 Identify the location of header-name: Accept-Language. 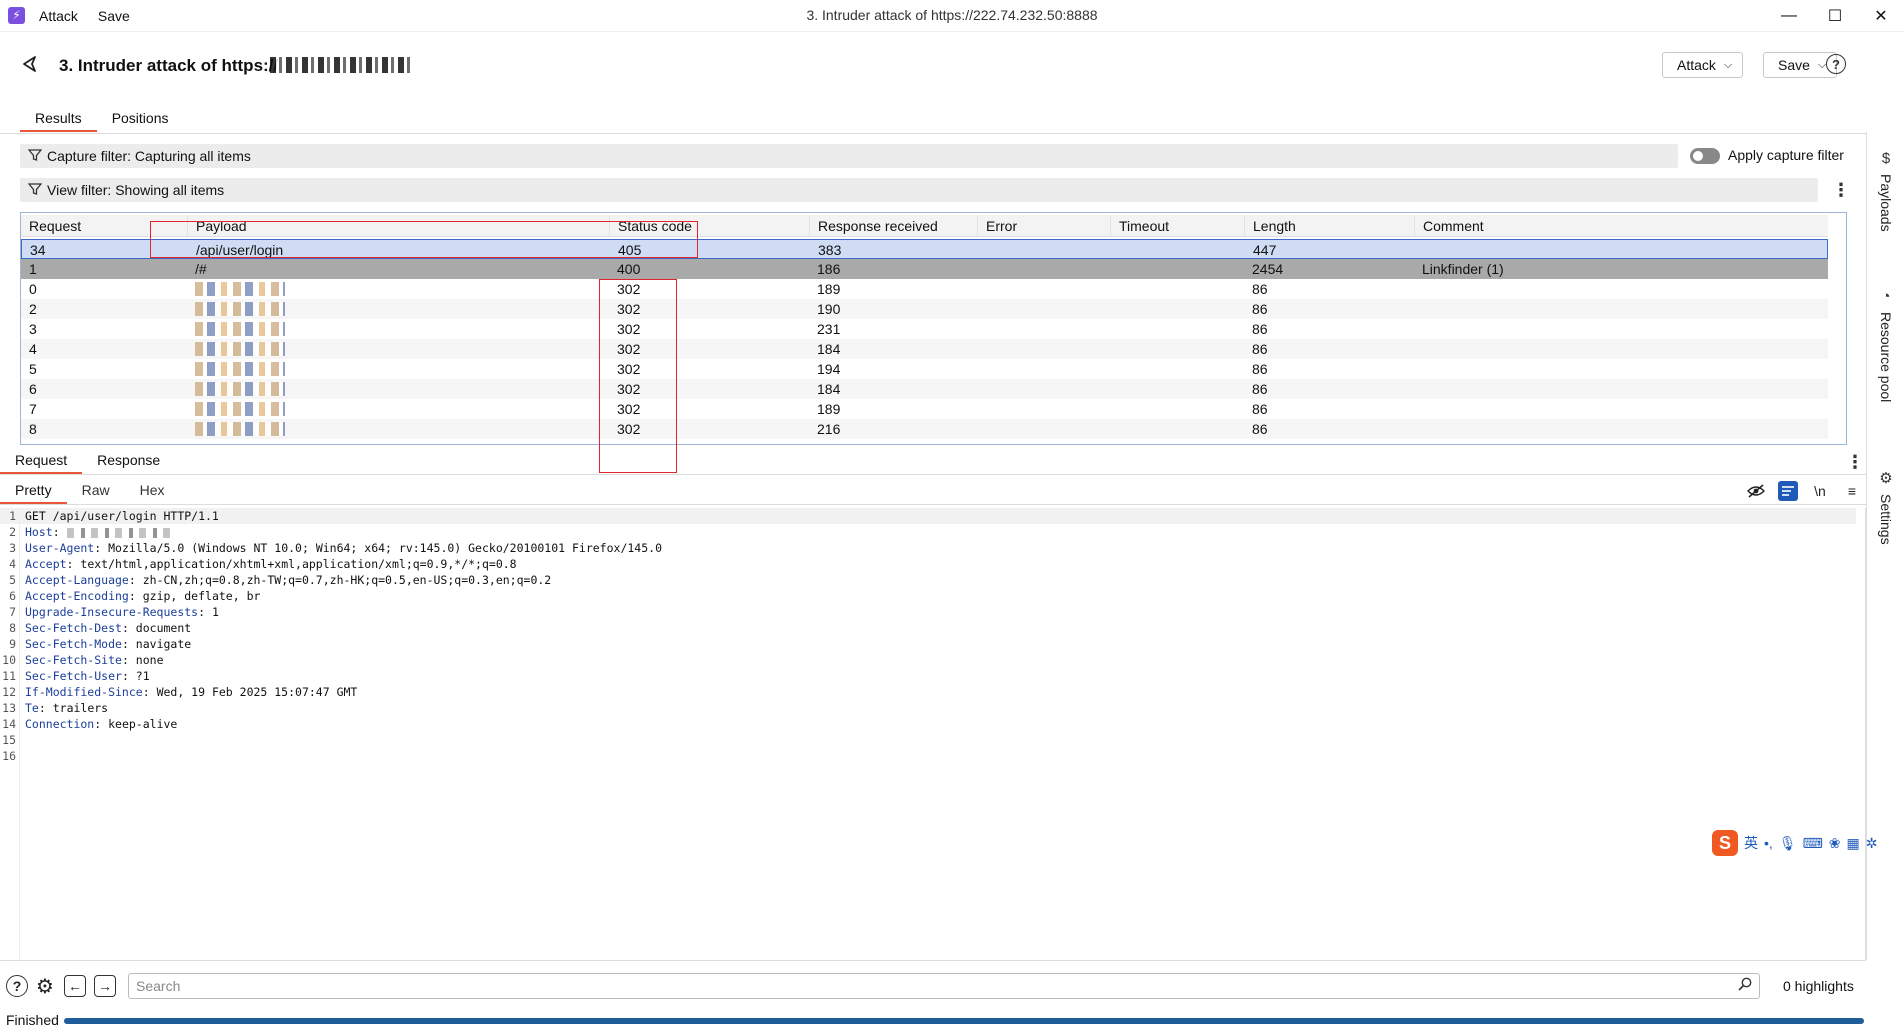
(77, 580).